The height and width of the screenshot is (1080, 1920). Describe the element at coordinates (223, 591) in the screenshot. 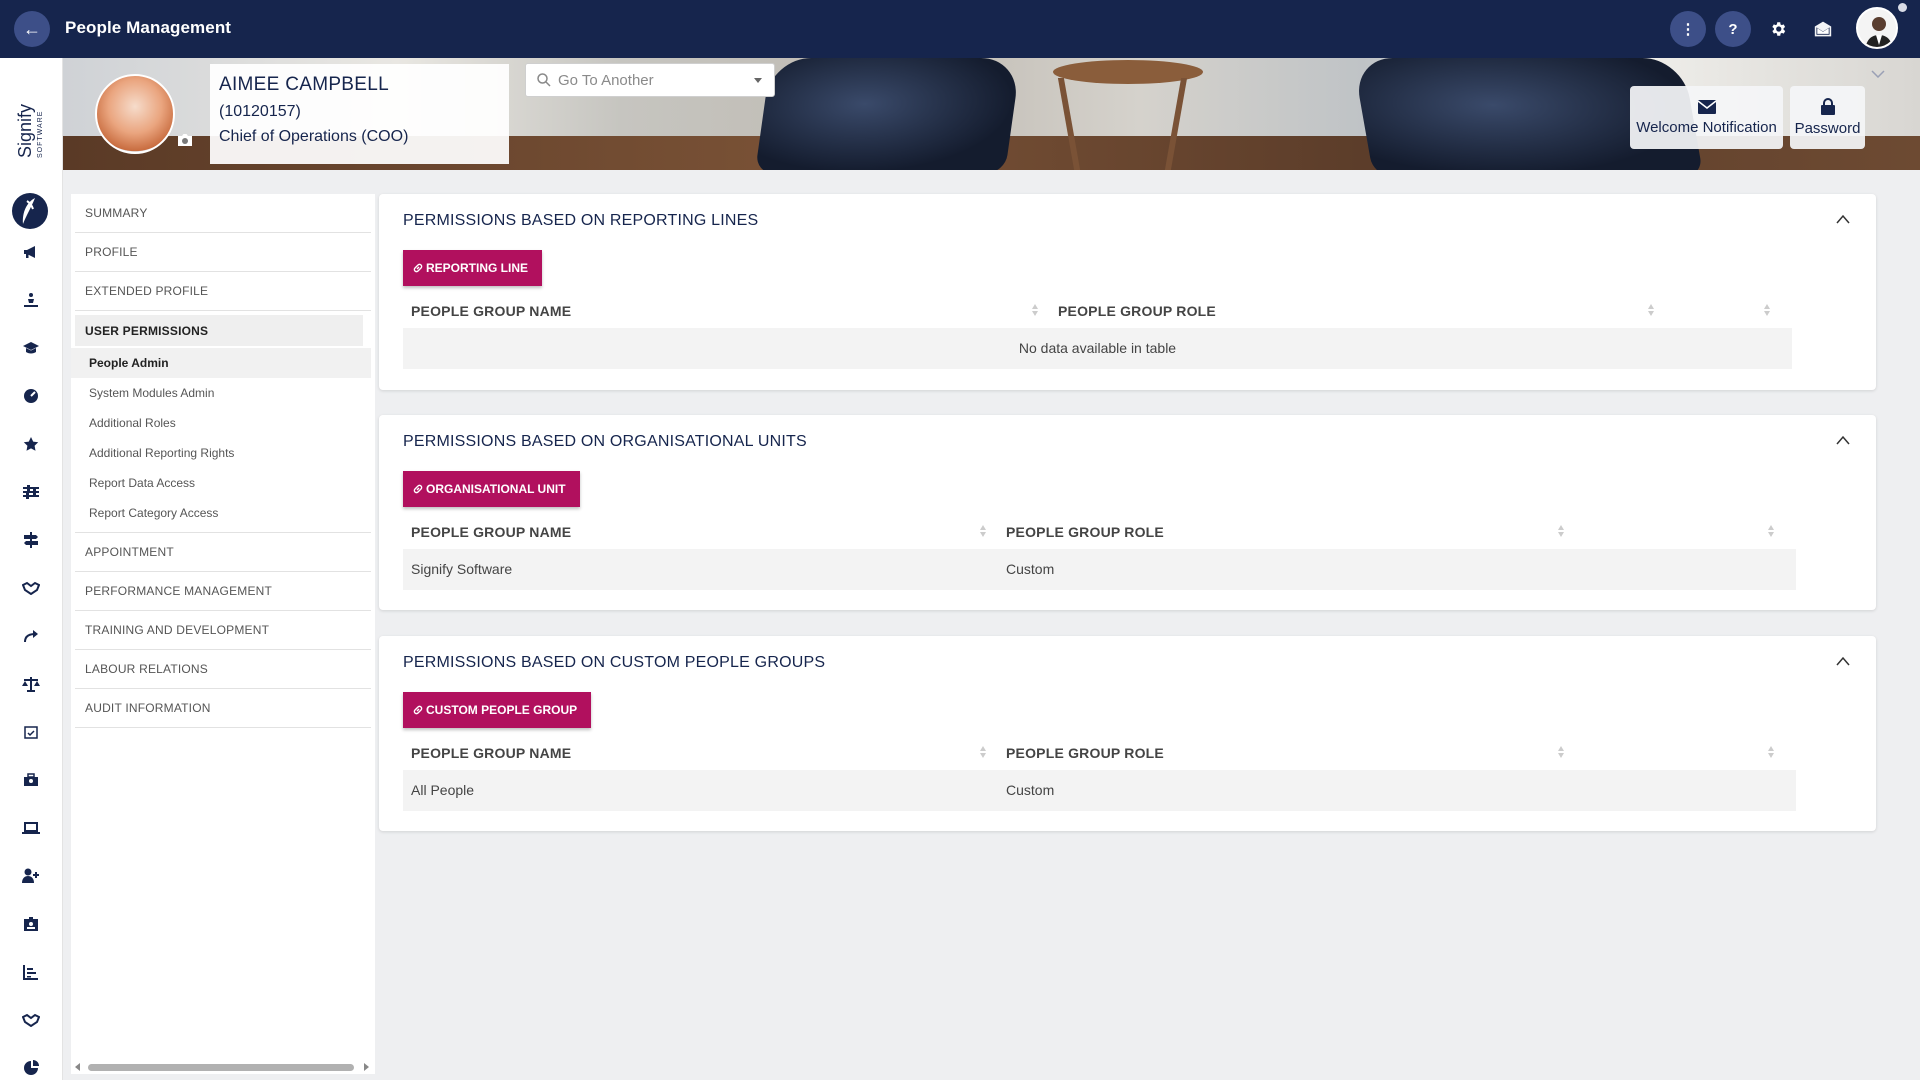

I see `nav-item-performance-management: PERFORMANCE MANAGEMENT` at that location.